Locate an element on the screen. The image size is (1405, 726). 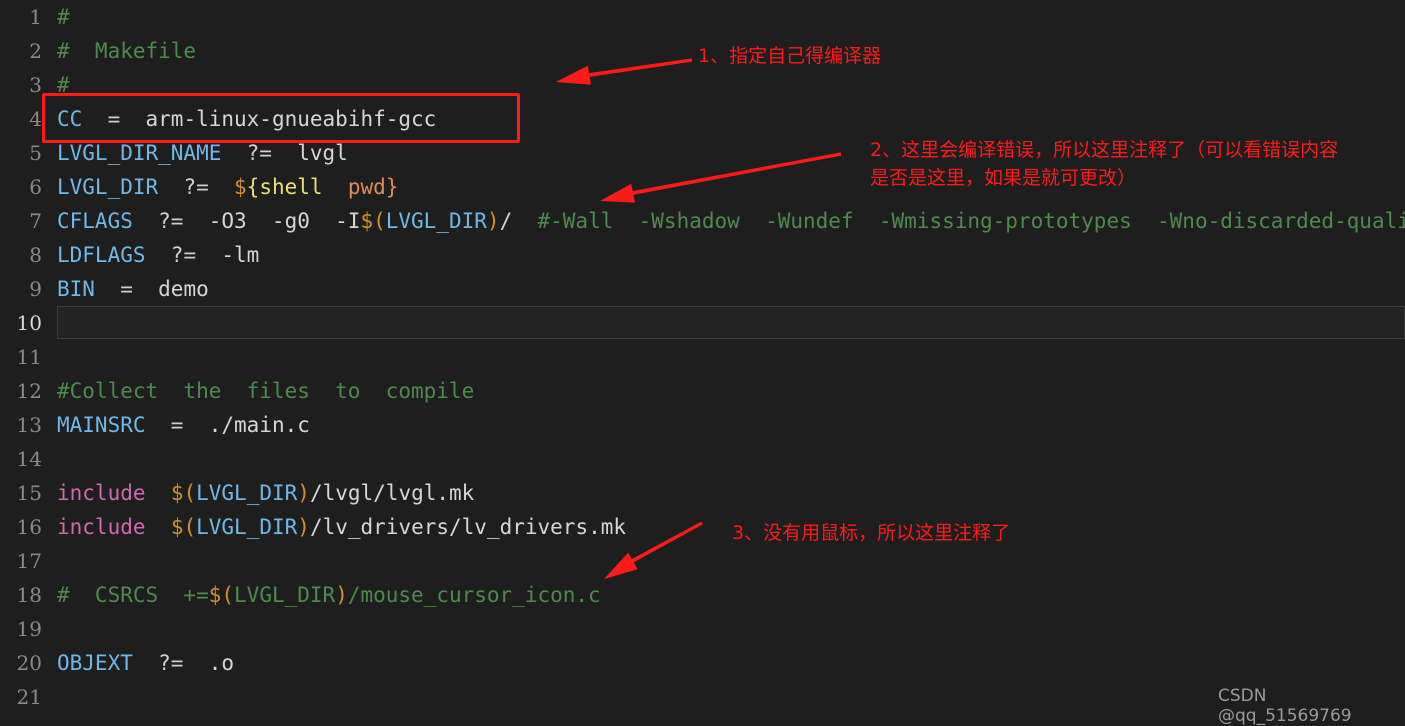
code-line-content: include $(LVGL_DIR)/lvgl/lvgl.mk is located at coordinates (265, 493).